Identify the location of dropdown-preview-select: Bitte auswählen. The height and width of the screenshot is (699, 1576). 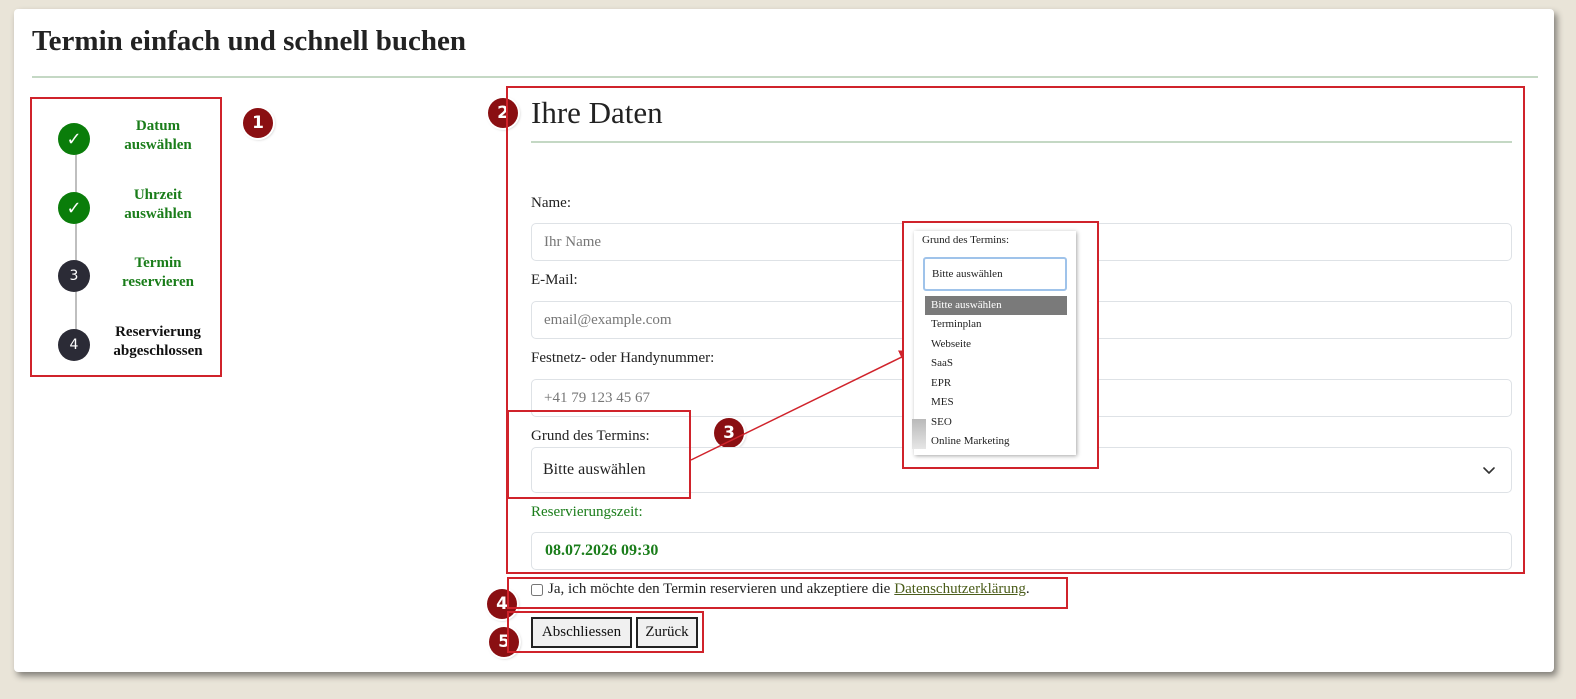
(995, 274).